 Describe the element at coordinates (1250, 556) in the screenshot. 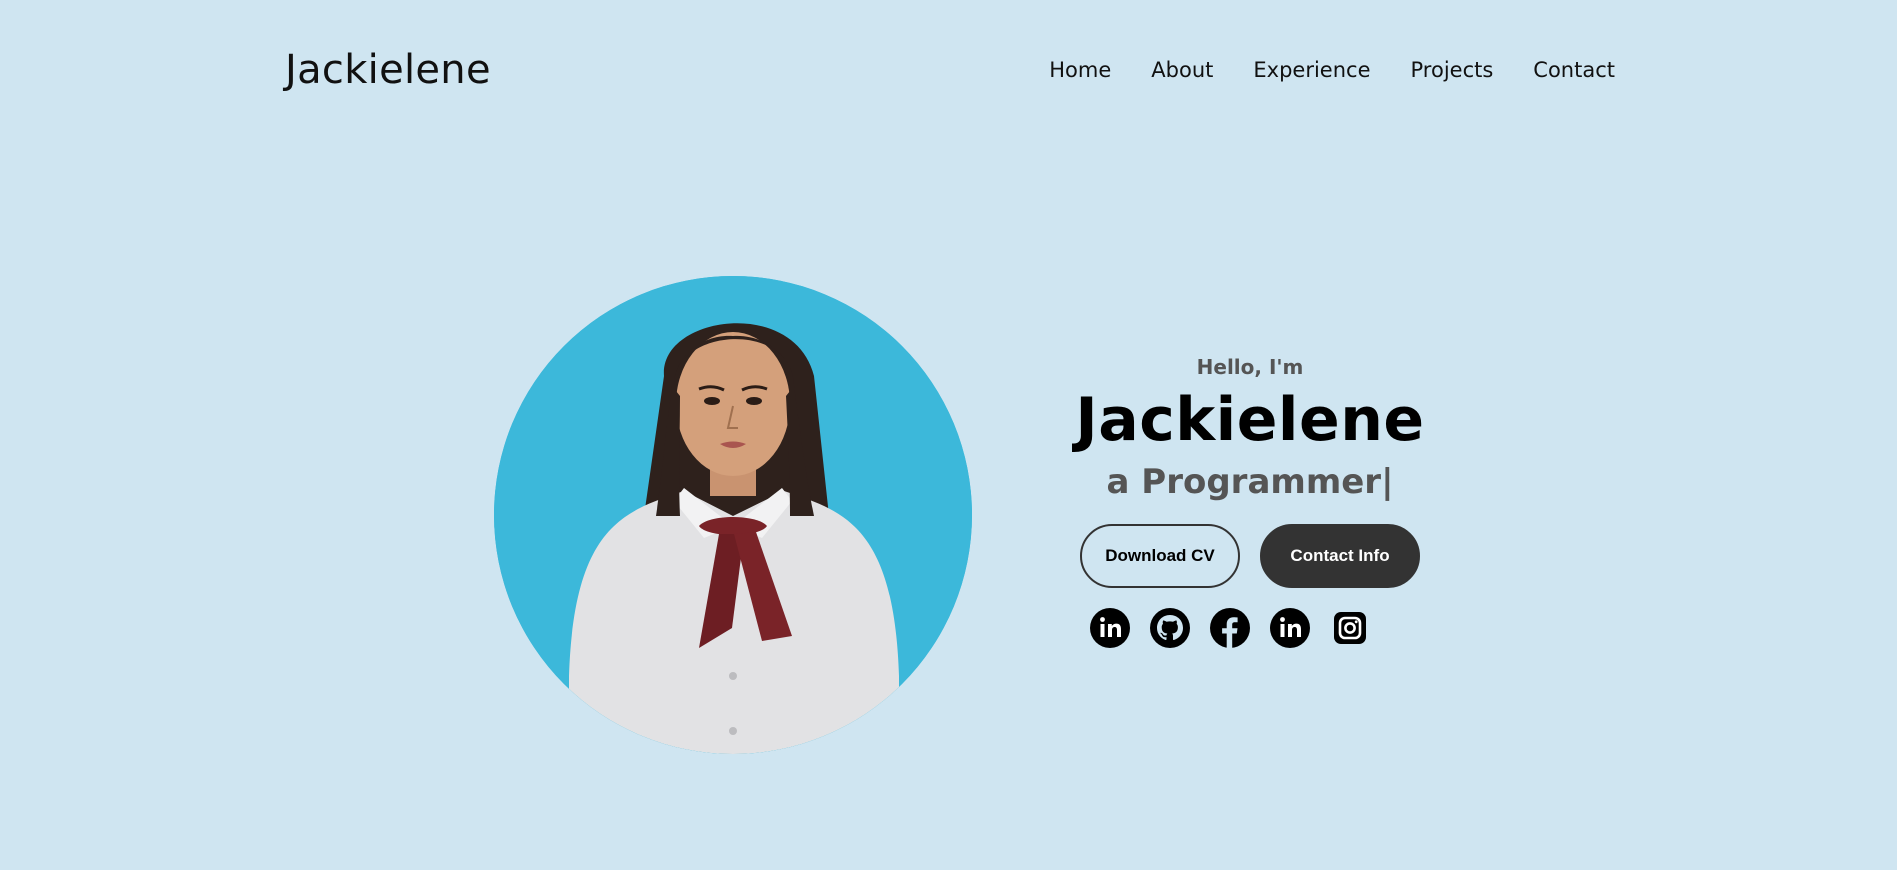

I see `hero-buttons: Download CV Contact Info` at that location.